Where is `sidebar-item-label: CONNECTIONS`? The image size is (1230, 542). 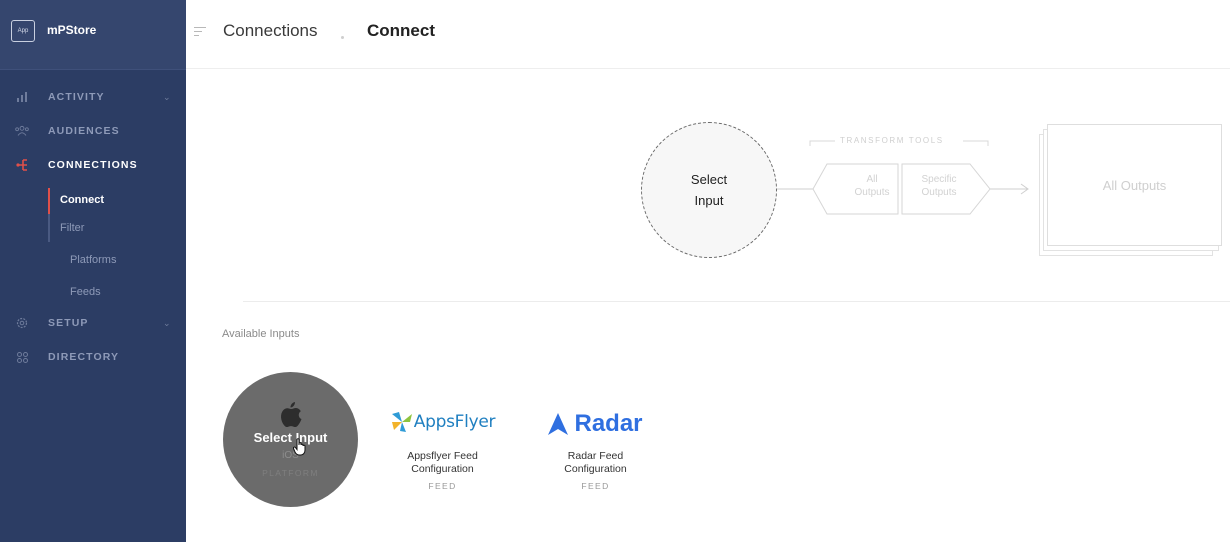 sidebar-item-label: CONNECTIONS is located at coordinates (93, 165).